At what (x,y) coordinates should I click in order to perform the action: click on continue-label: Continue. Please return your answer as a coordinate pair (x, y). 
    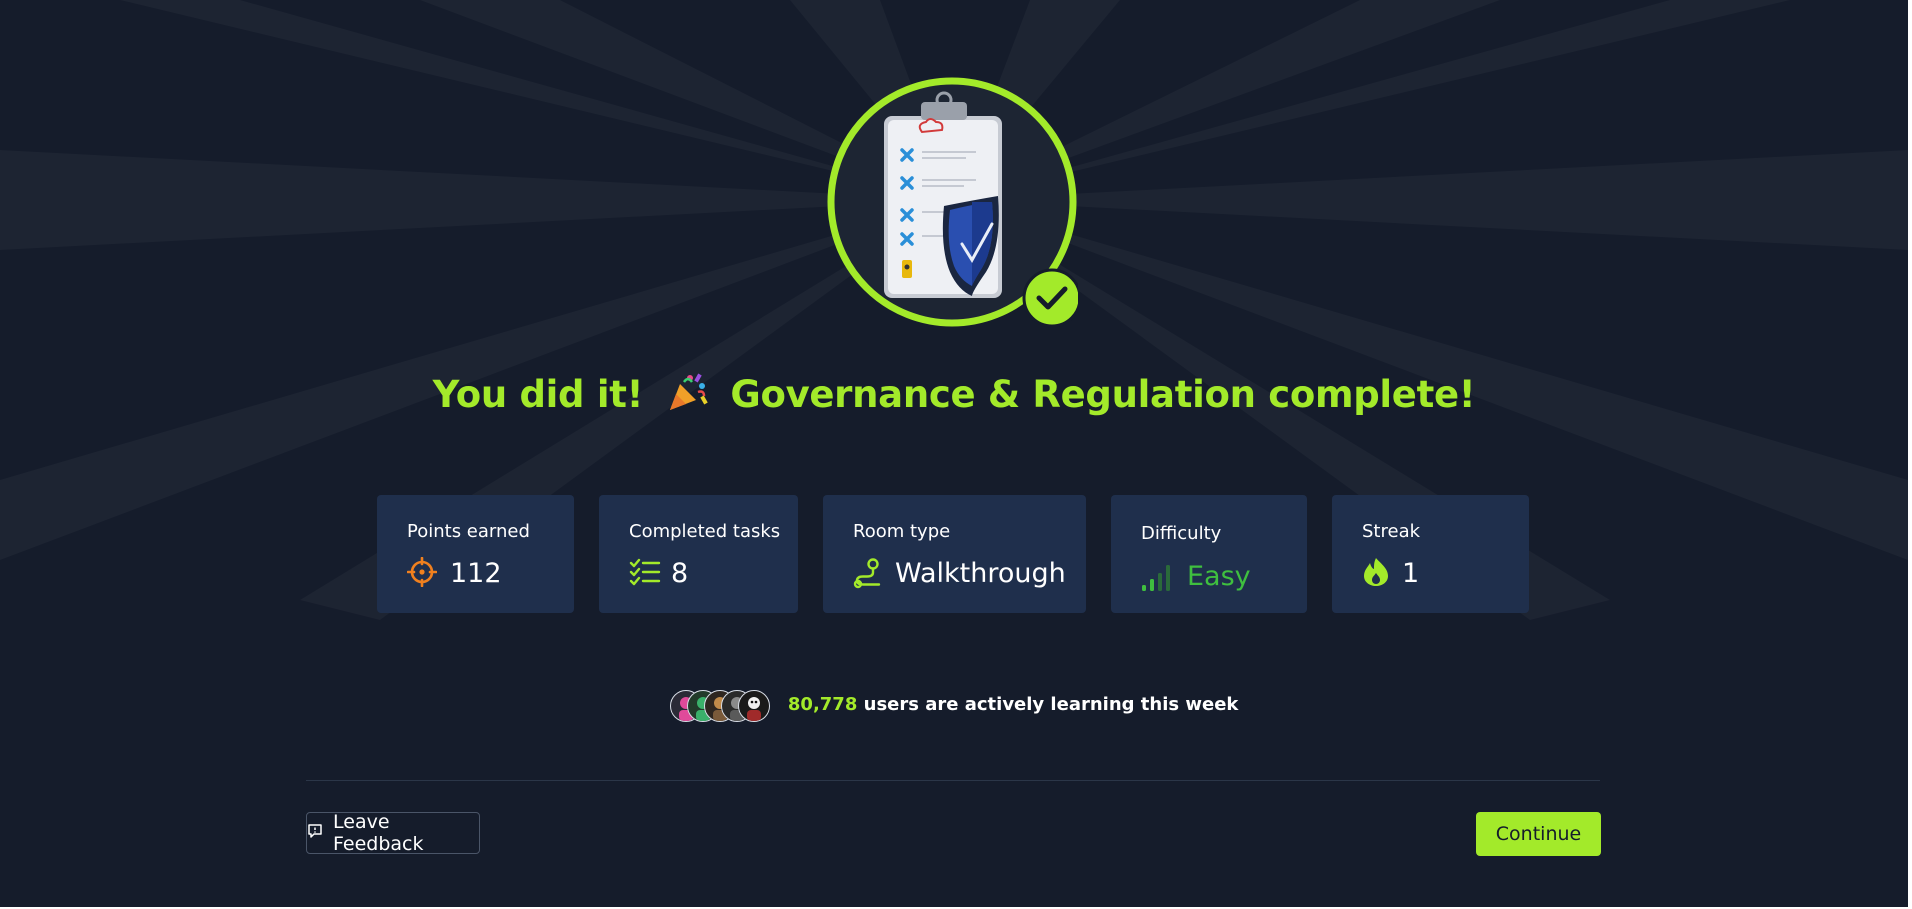
    Looking at the image, I should click on (1538, 834).